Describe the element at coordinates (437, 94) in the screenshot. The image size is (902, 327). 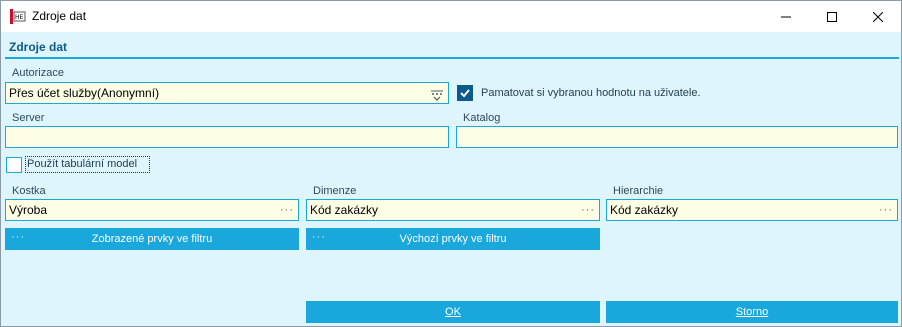
I see `dropdown-icon` at that location.